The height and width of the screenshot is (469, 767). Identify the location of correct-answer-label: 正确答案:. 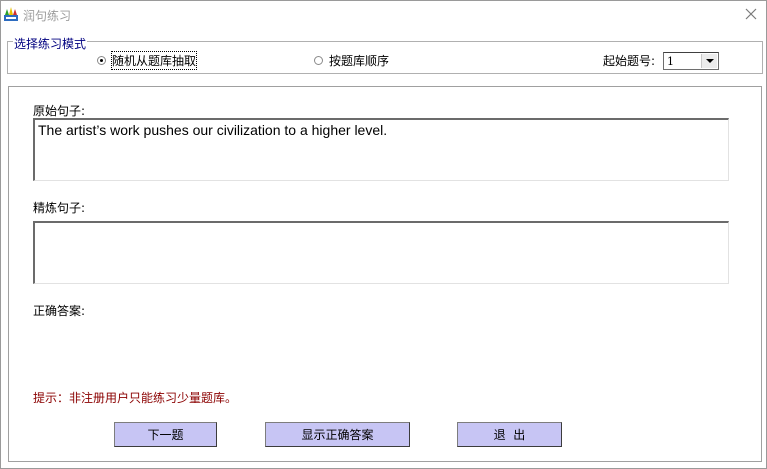
(59, 311).